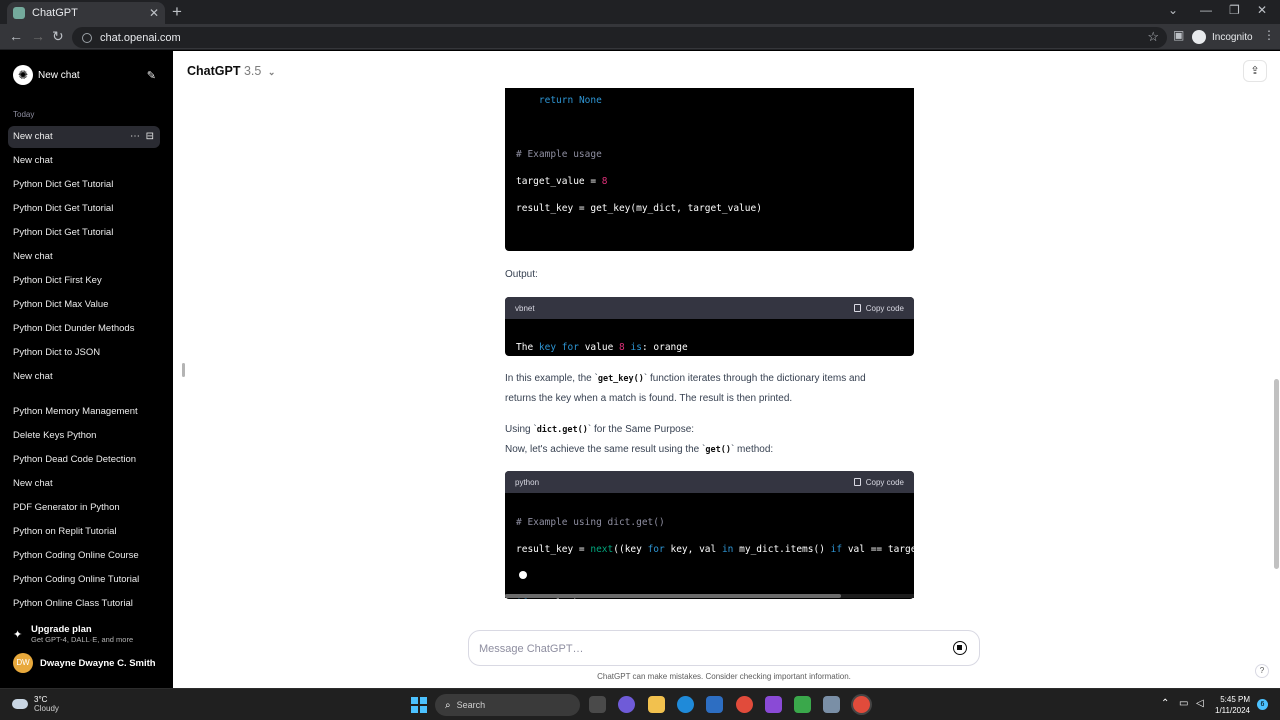  What do you see at coordinates (507, 705) in the screenshot?
I see `taskbar-search: ⌕ Search` at bounding box center [507, 705].